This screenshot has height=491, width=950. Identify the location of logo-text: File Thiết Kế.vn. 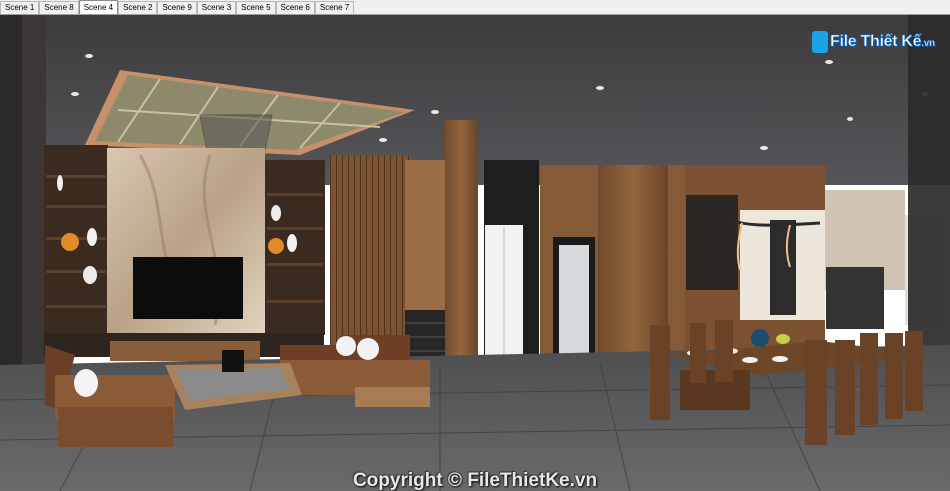
(883, 42).